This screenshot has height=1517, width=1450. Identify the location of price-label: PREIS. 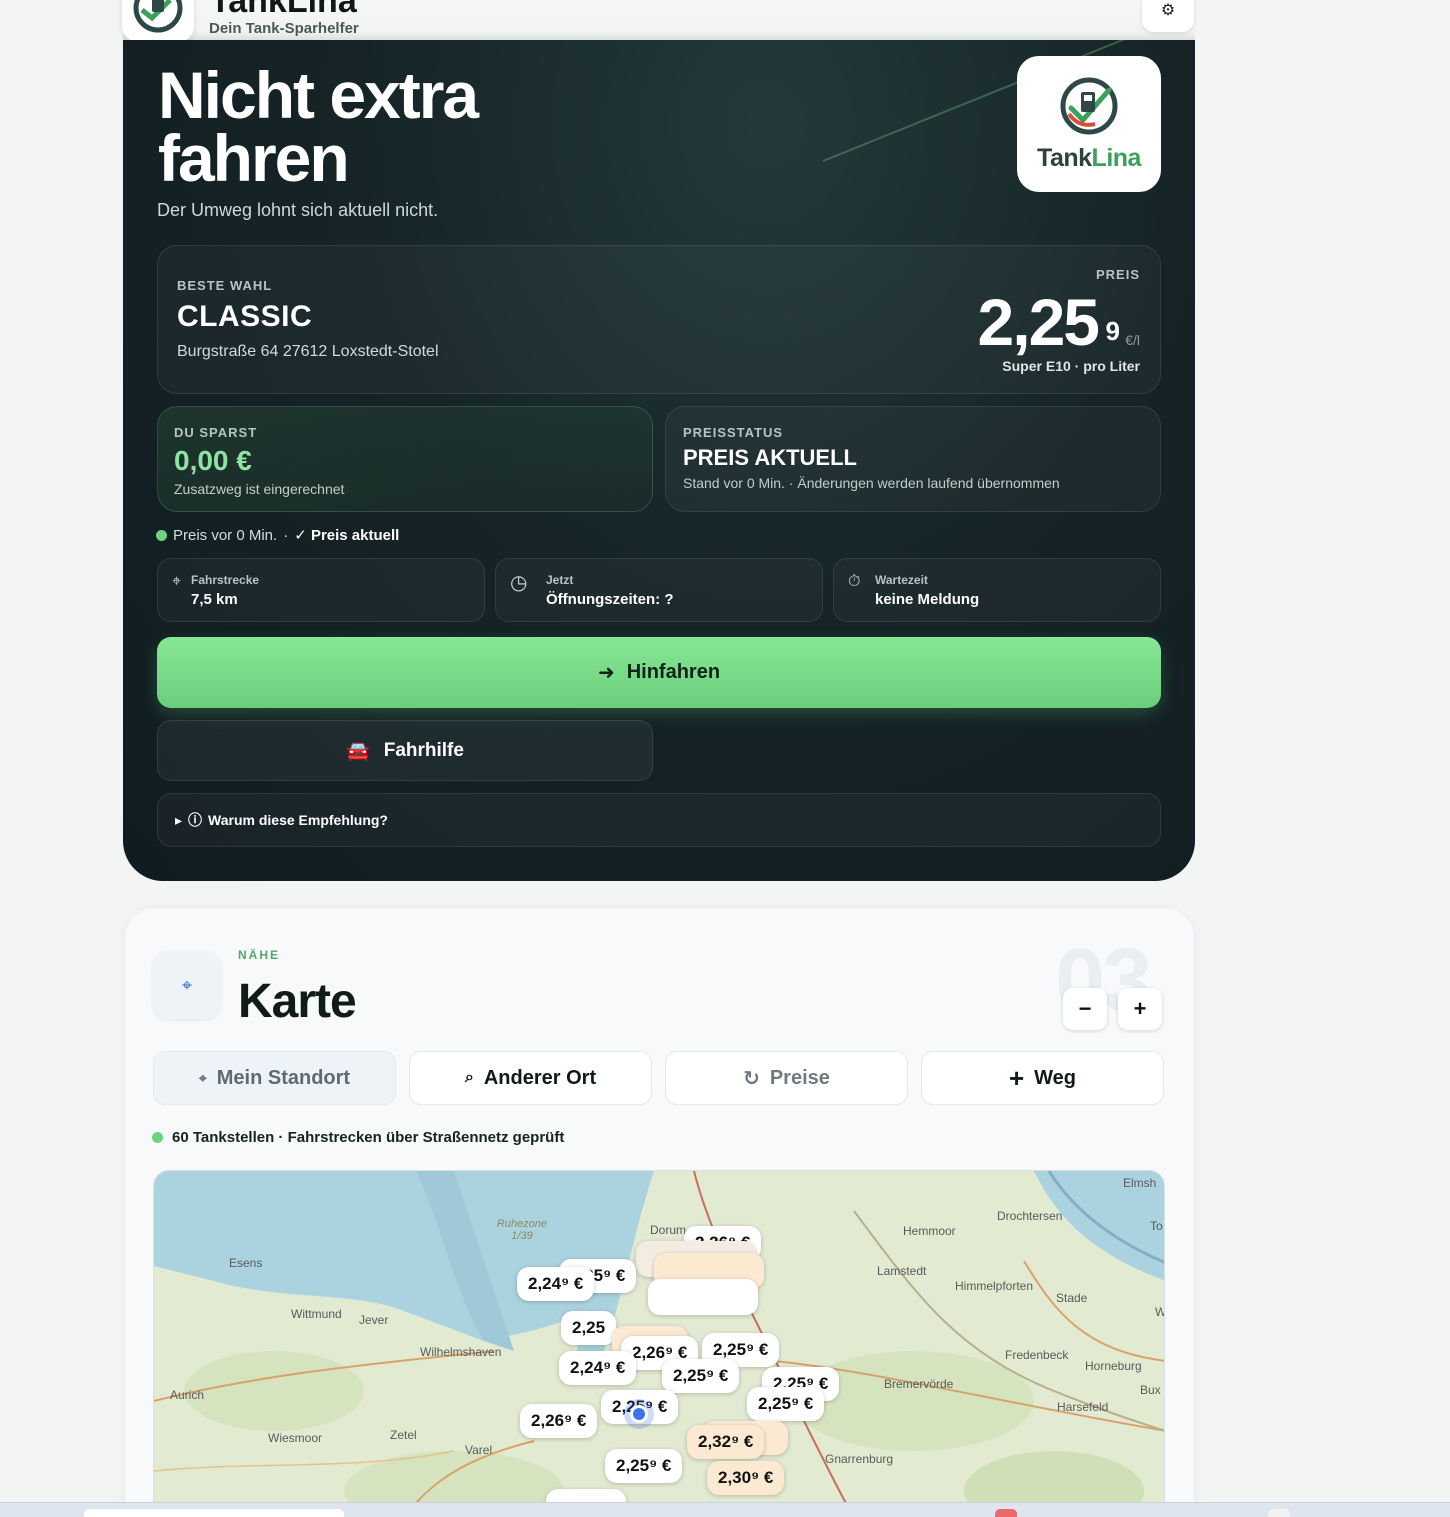
(1117, 274).